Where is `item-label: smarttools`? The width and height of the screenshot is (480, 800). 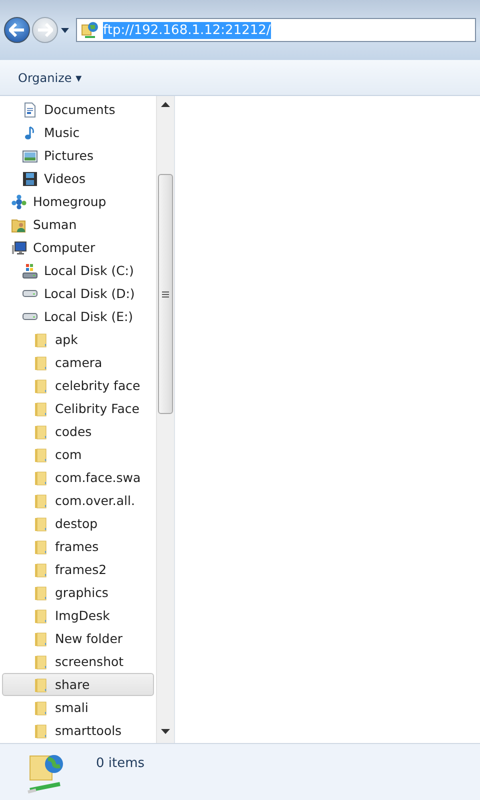 item-label: smarttools is located at coordinates (88, 730).